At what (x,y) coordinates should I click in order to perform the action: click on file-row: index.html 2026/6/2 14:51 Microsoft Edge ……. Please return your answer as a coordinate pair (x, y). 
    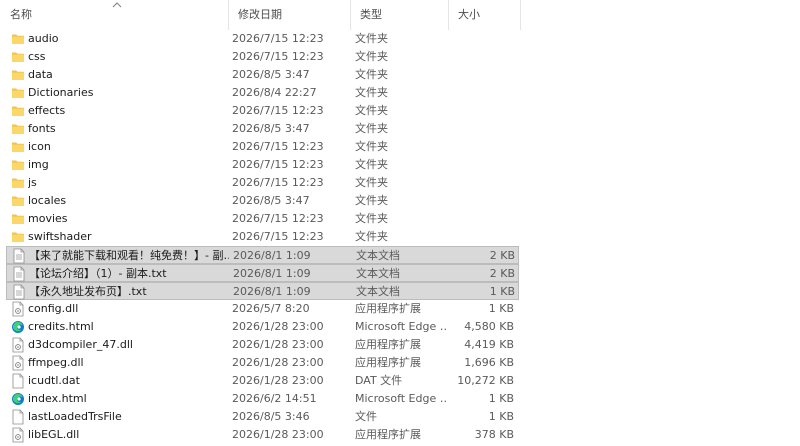
    Looking at the image, I should click on (262, 399).